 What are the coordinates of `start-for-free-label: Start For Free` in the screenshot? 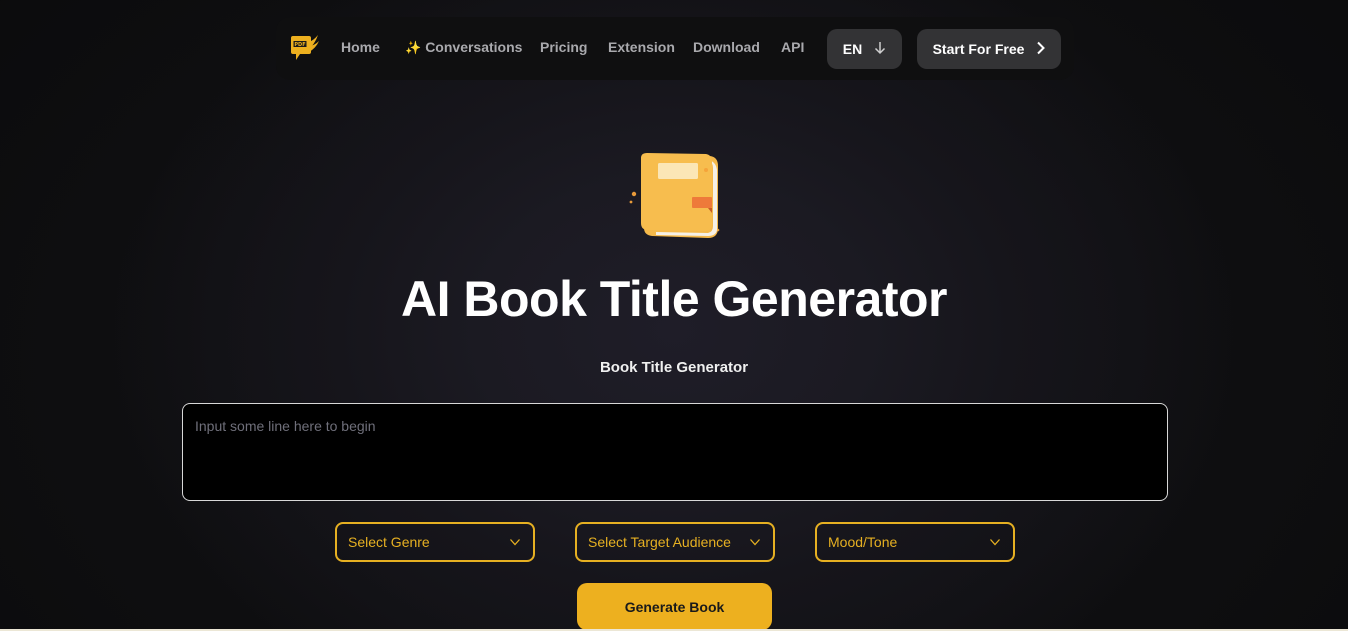 It's located at (978, 49).